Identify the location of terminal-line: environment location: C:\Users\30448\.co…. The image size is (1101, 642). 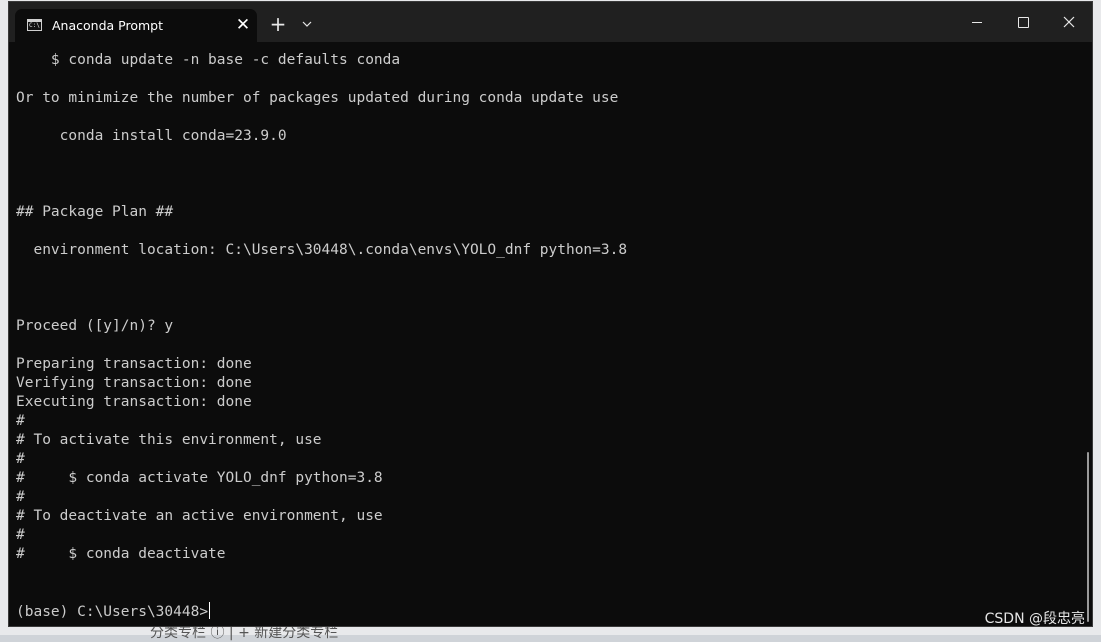
(322, 250).